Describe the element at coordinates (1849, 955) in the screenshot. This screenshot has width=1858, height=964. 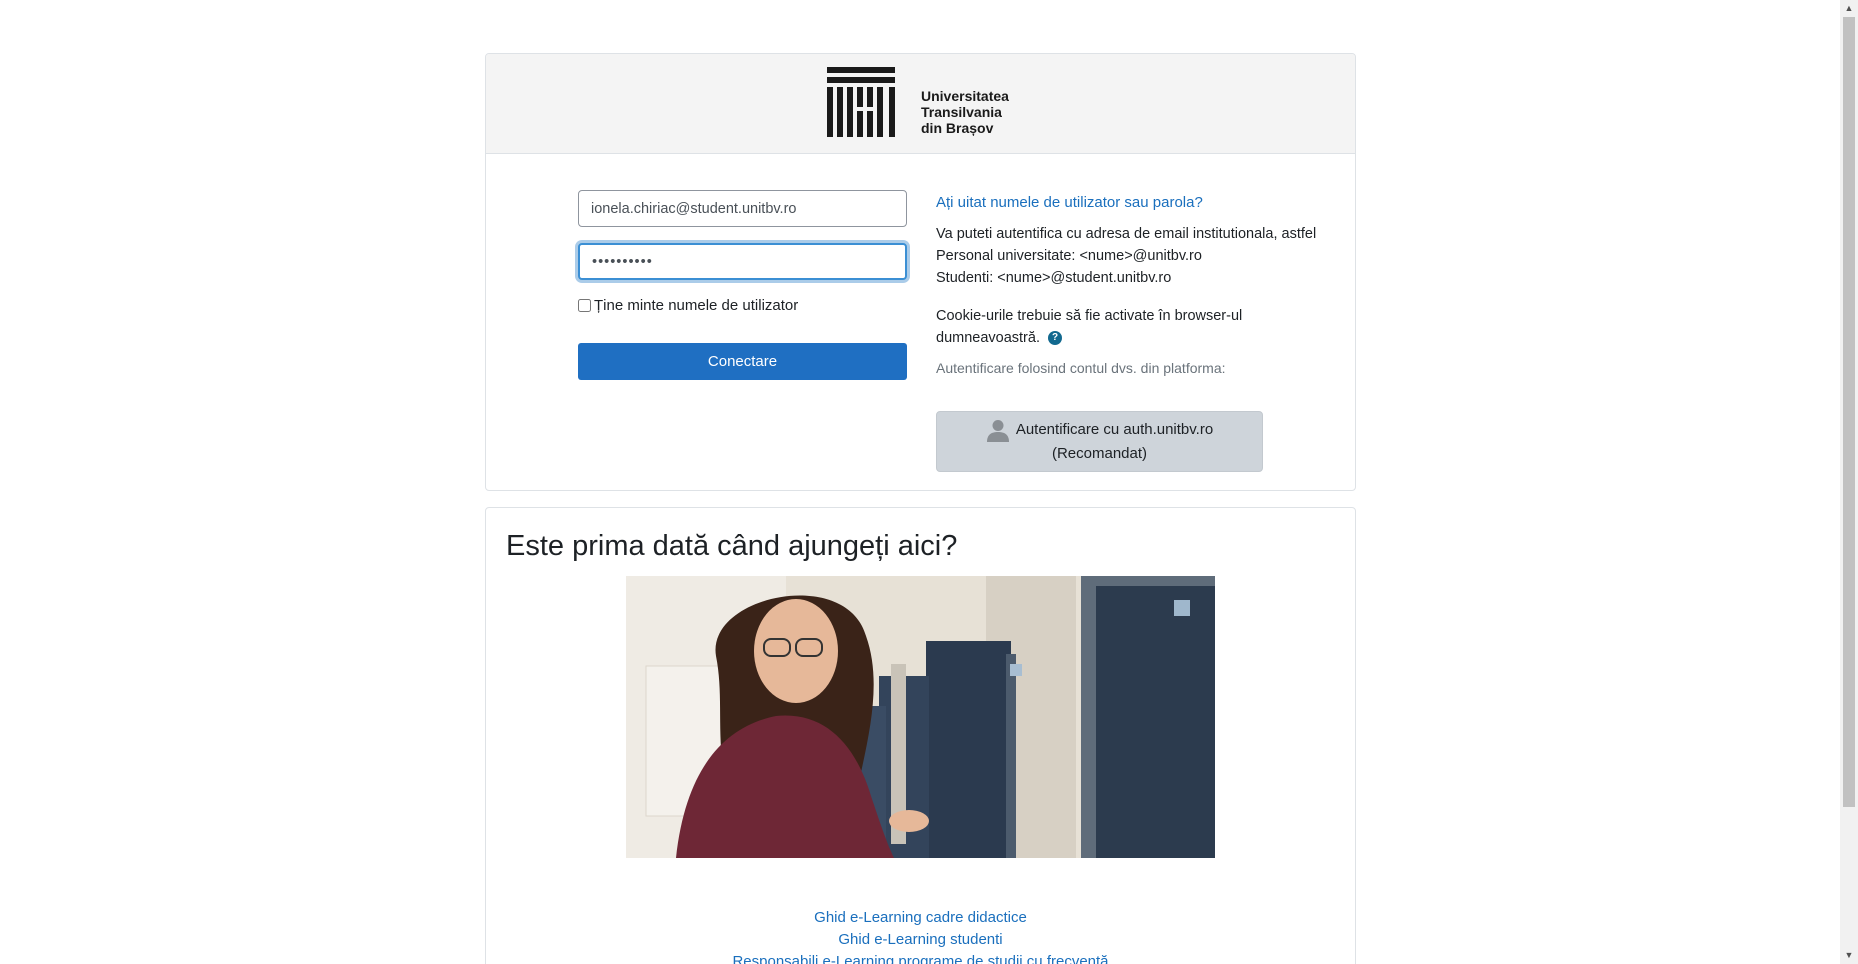
I see `scroll-down-icon: ▼` at that location.